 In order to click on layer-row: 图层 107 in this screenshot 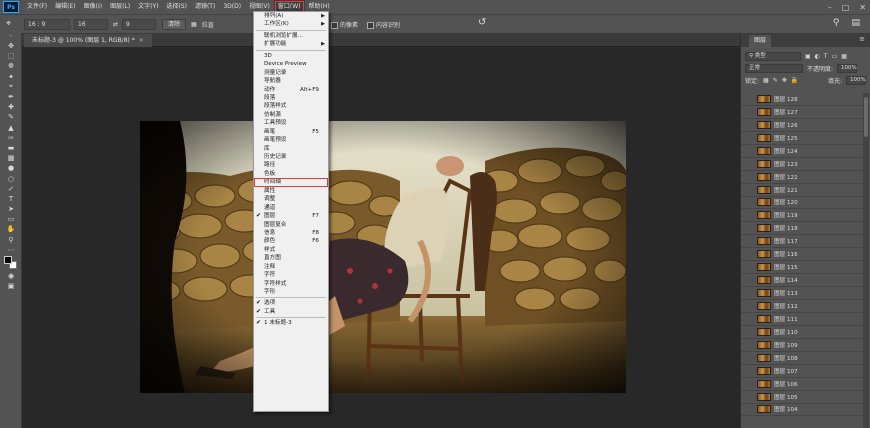, I will do `click(802, 371)`.